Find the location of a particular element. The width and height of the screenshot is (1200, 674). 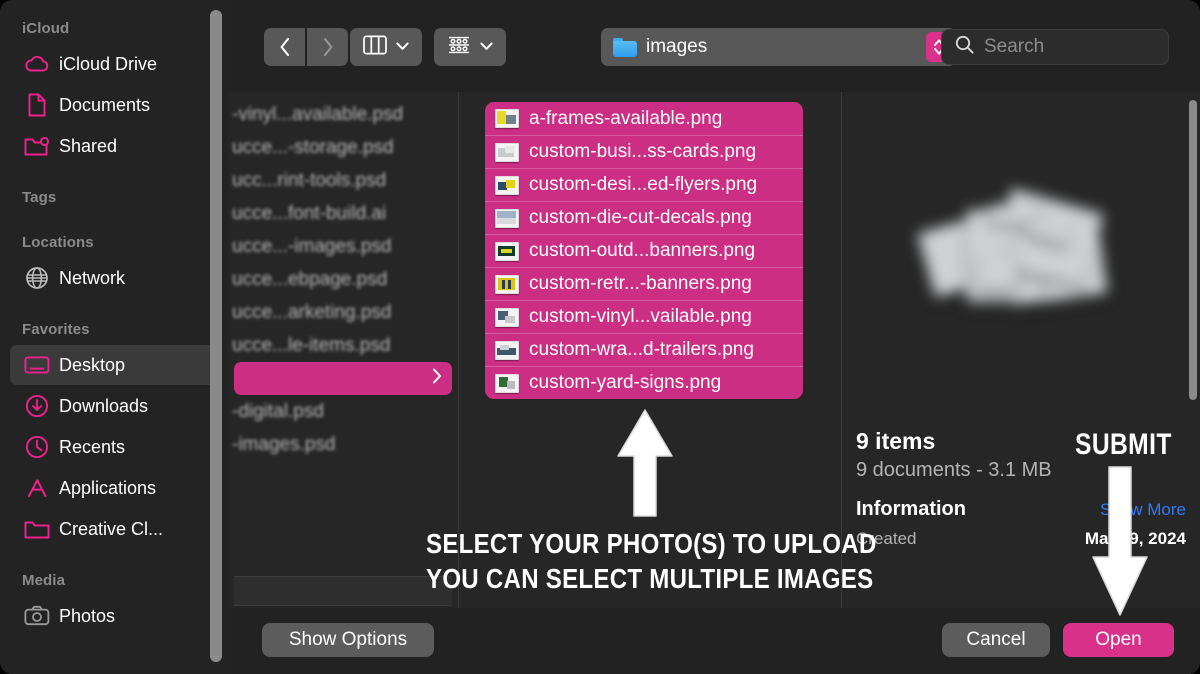

item-size: 9 documents - 3.1 MB is located at coordinates (954, 470).